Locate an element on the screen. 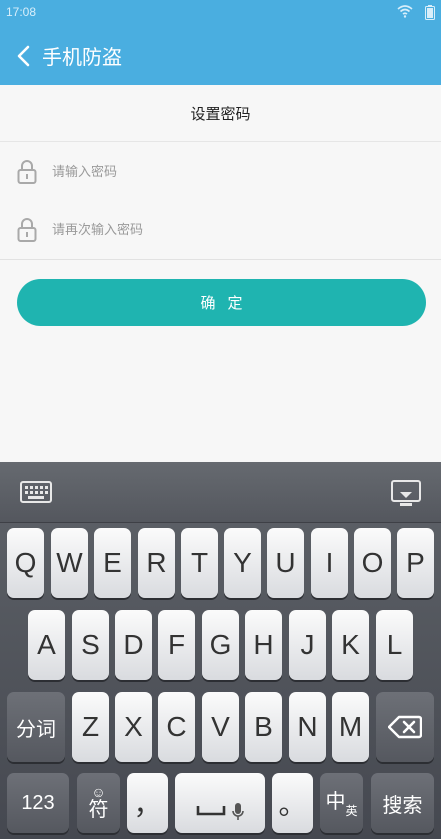 Image resolution: width=441 pixels, height=839 pixels. key-g: G is located at coordinates (220, 645).